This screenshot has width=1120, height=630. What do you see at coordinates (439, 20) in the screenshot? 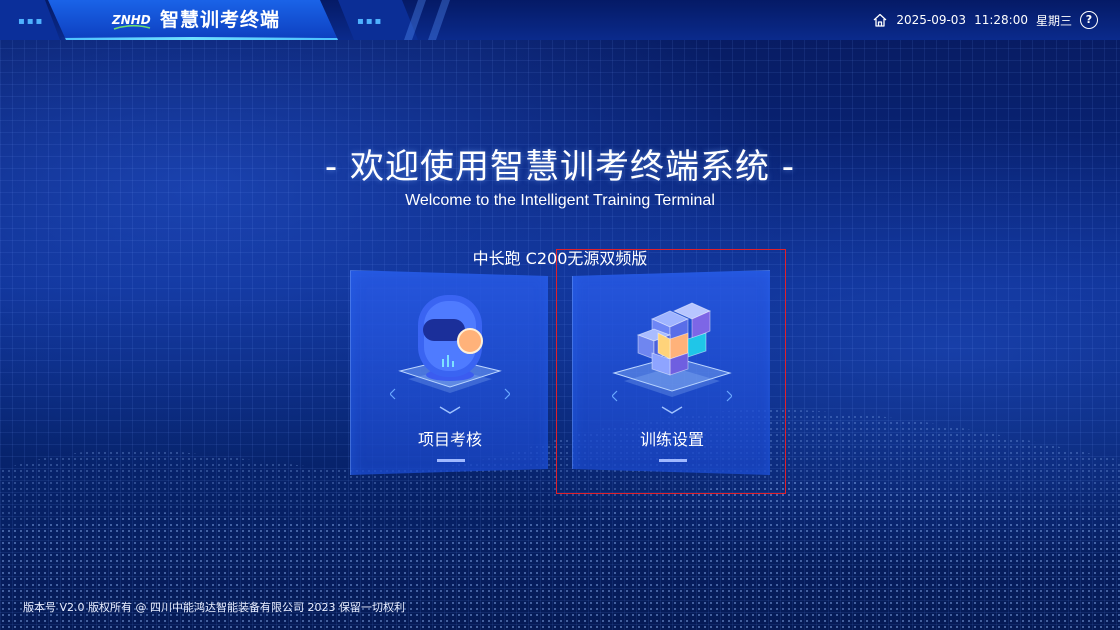
I see `header-slash` at bounding box center [439, 20].